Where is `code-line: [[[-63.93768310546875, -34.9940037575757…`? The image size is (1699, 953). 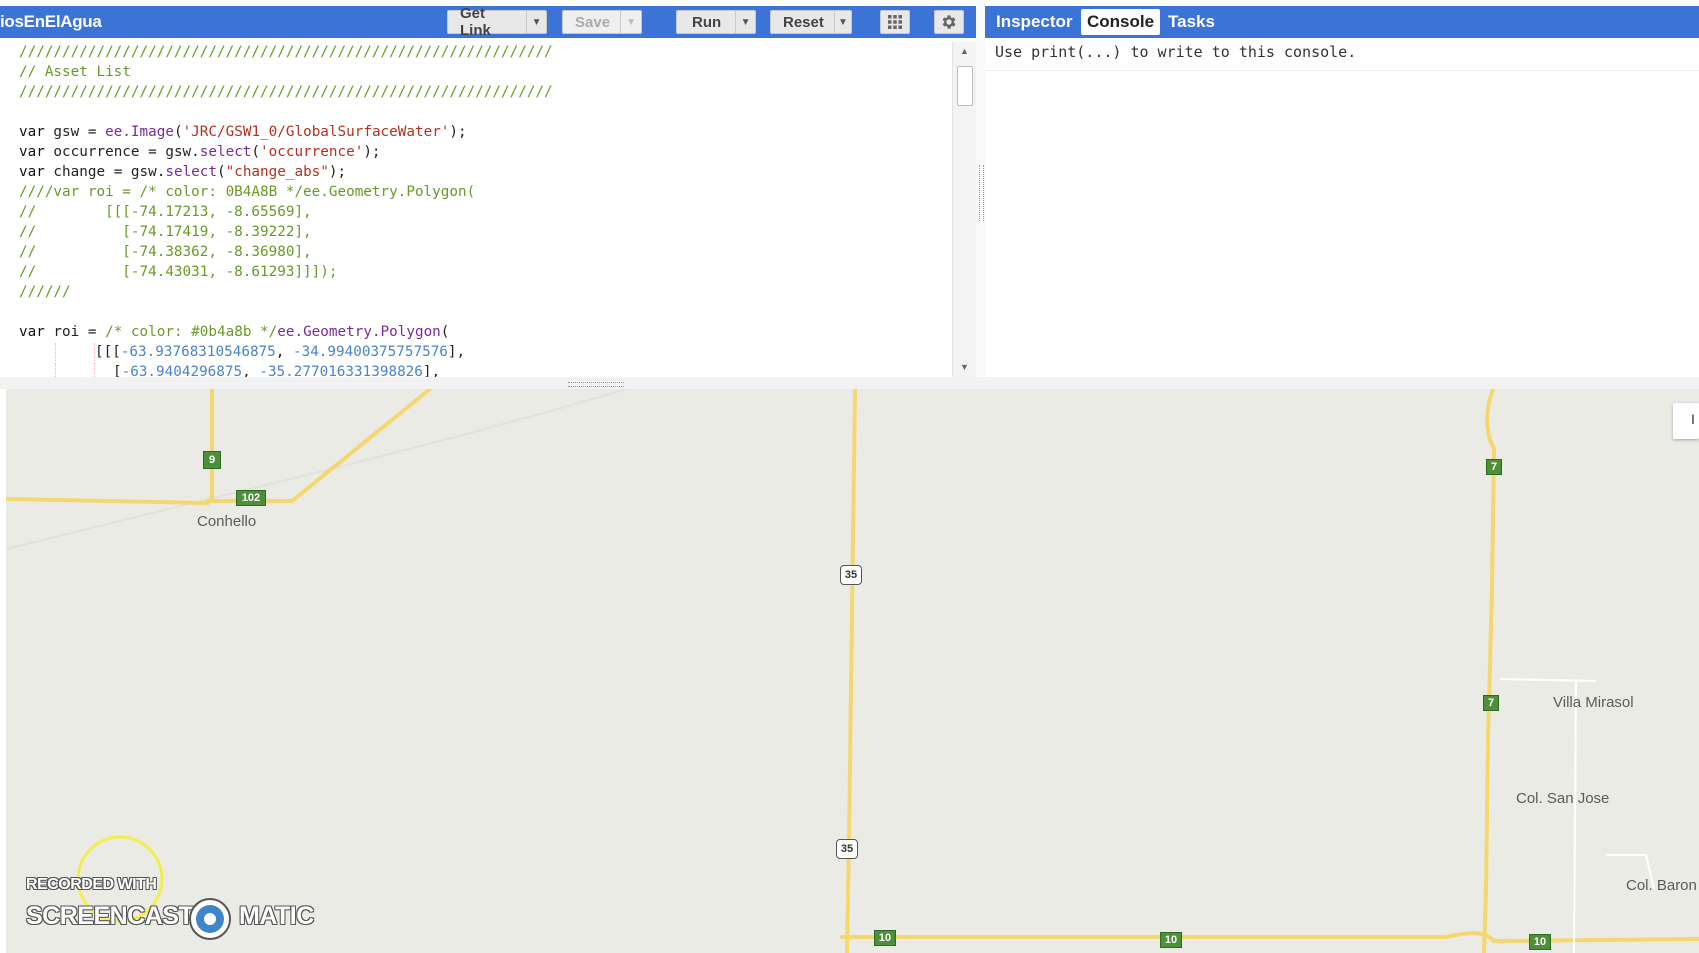
code-line: [[[-63.93768310546875, -34.9940037575757… is located at coordinates (242, 352).